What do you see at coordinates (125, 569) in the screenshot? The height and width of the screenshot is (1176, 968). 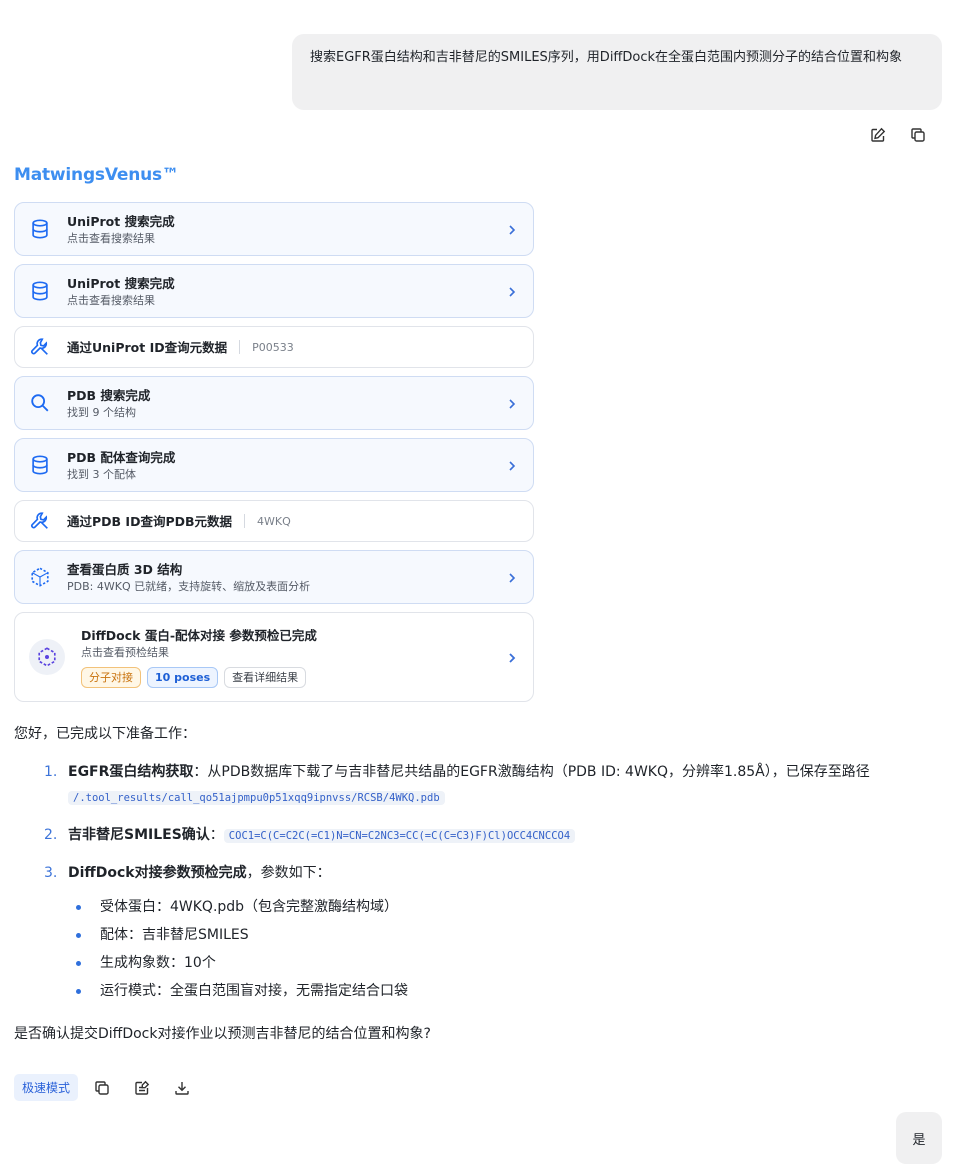 I see `card-title: 查看蛋白质 3D 结构` at bounding box center [125, 569].